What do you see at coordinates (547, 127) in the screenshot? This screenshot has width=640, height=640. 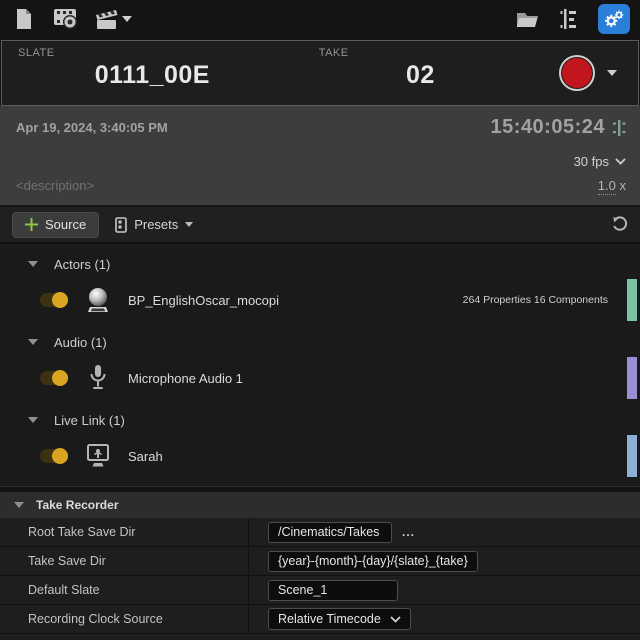 I see `session-timecode: 15:40:05:24` at bounding box center [547, 127].